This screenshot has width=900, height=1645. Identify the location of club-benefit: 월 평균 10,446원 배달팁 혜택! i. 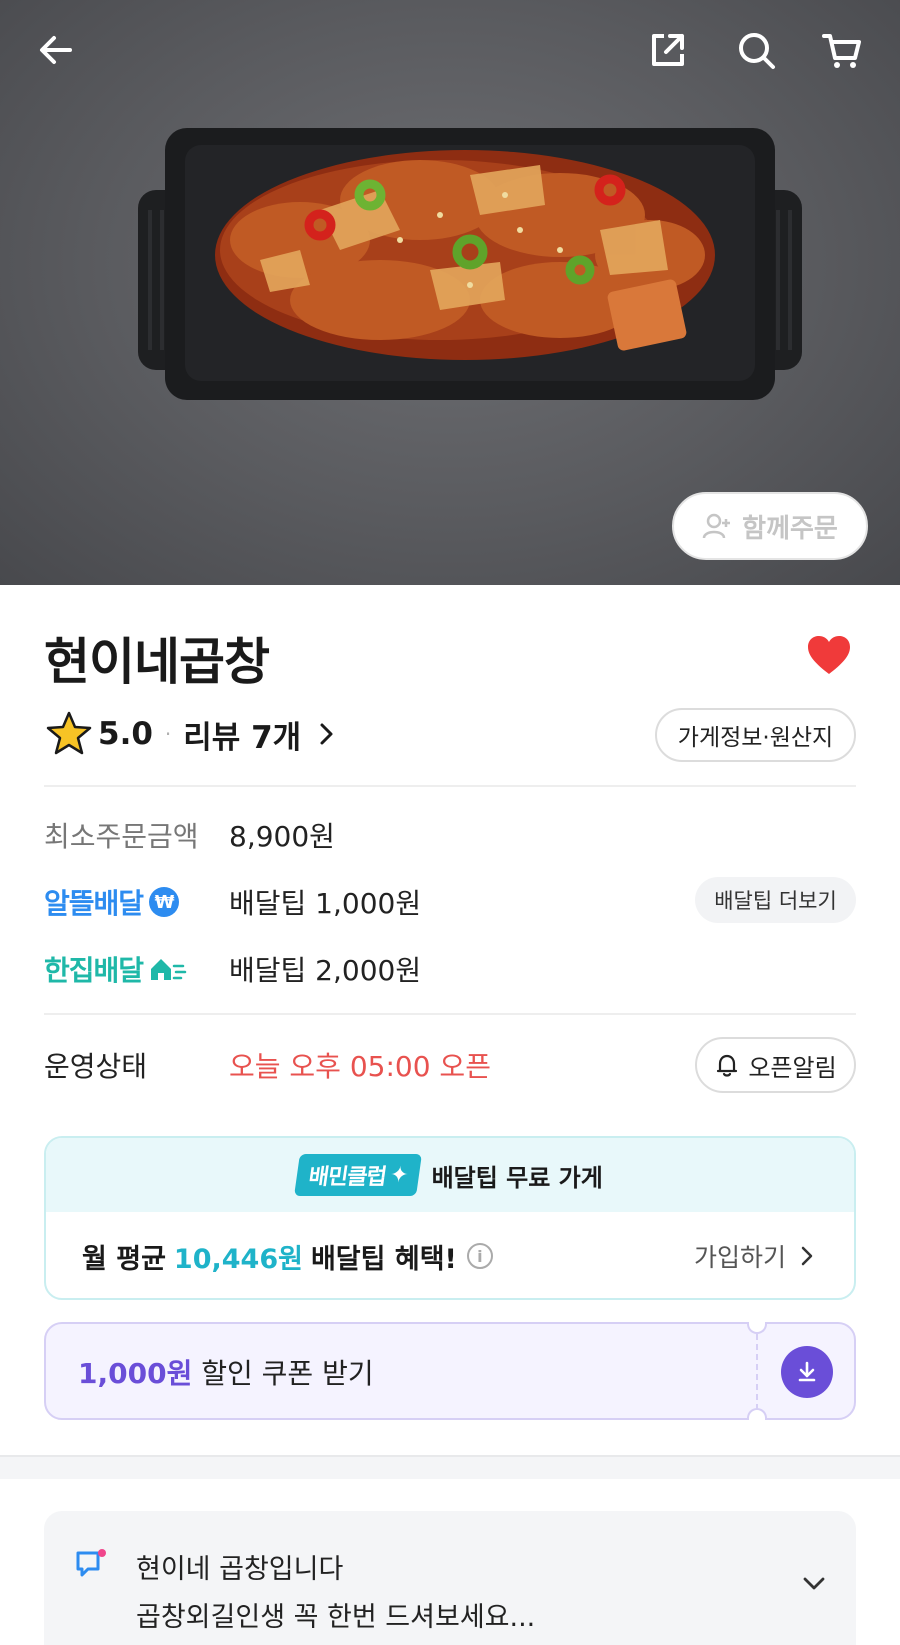
(287, 1256).